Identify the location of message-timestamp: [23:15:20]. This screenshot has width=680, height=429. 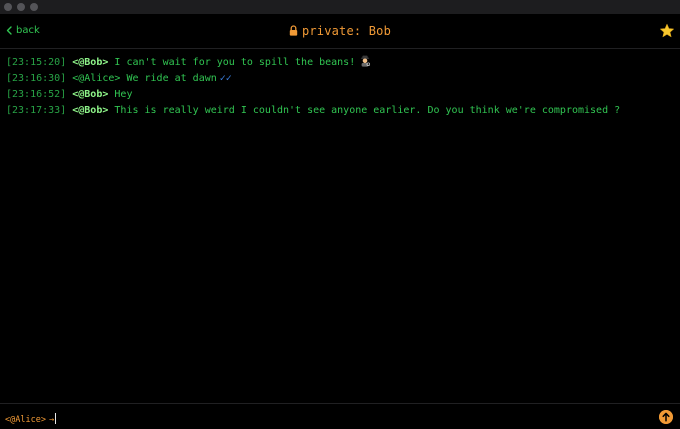
(36, 62).